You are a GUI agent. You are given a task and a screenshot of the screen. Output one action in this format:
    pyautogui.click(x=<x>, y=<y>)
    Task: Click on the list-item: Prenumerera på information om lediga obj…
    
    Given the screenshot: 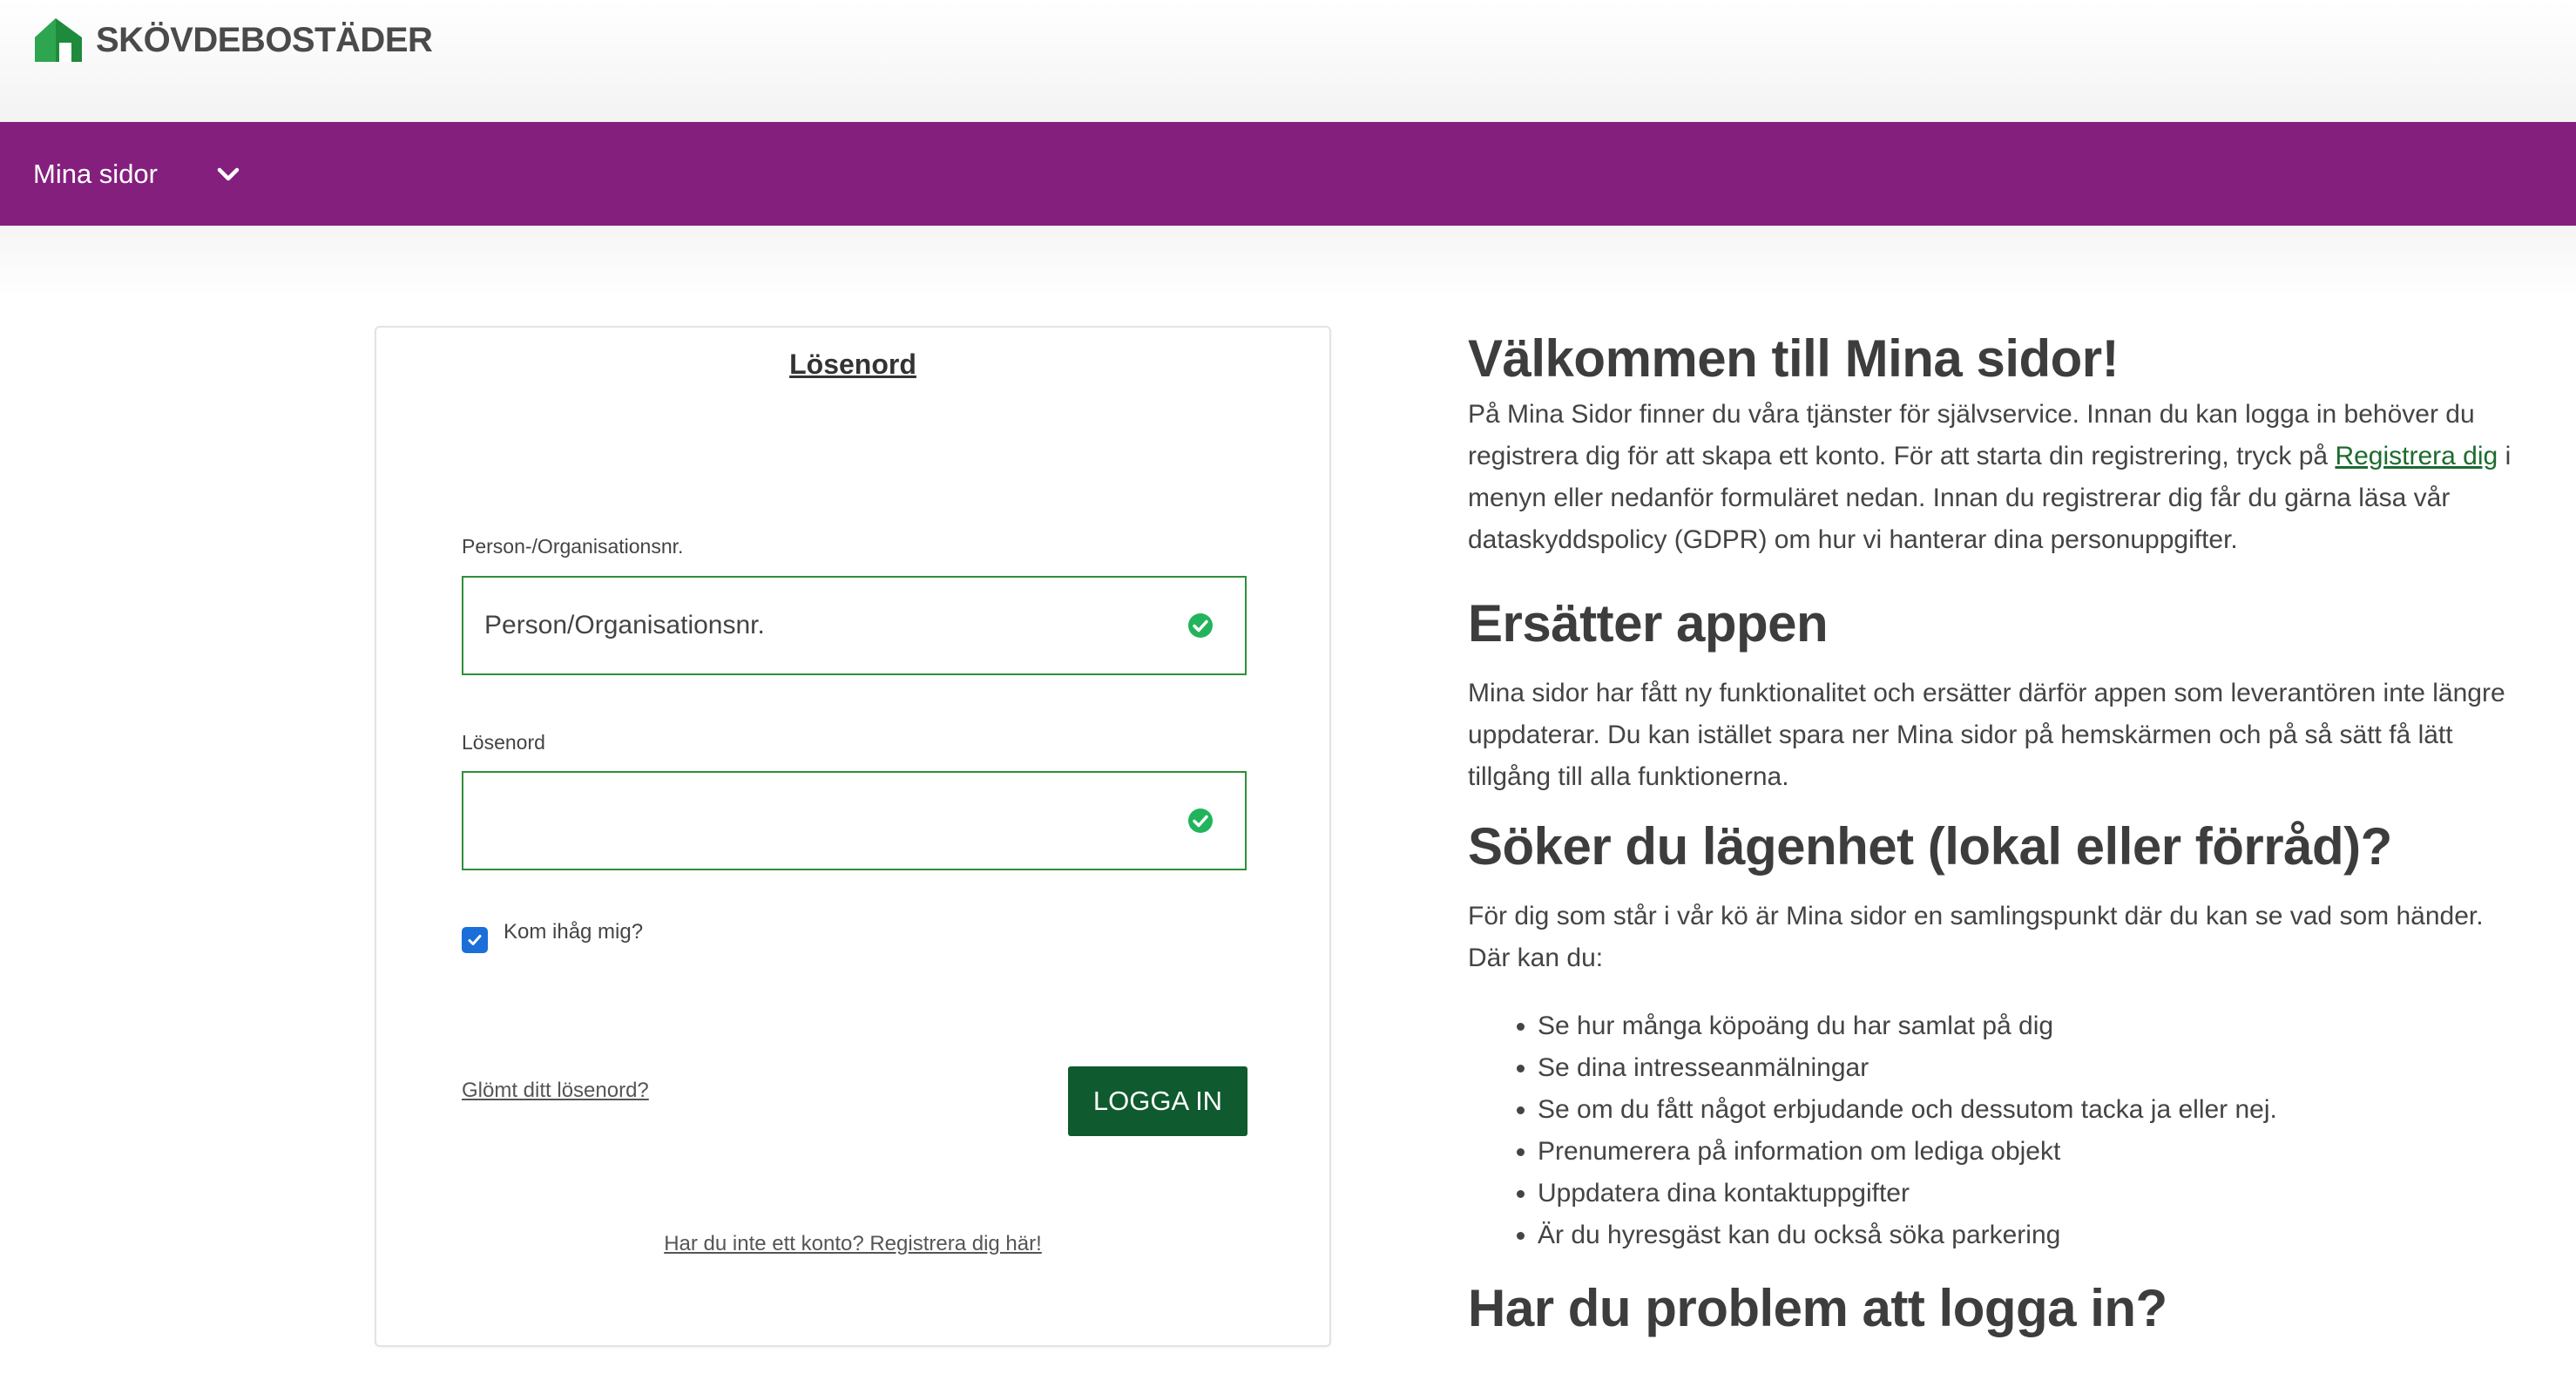 What is the action you would take?
    pyautogui.click(x=2034, y=1152)
    